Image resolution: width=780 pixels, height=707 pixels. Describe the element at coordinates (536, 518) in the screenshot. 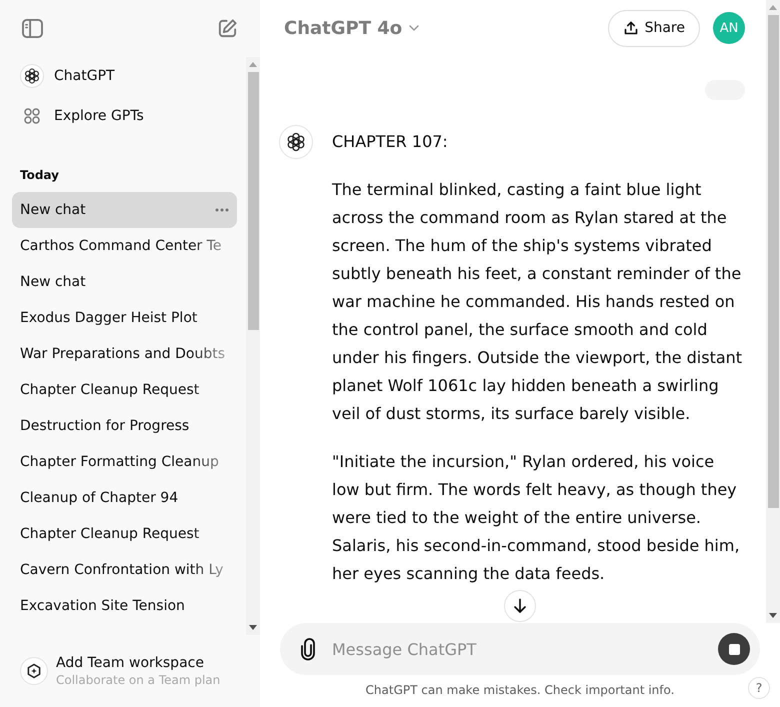

I see `message-paragraph: "Initiate the incursion," Rylan ordered, his voice low but firm. The words felt heavy, as though they were tied to the weight of the entire universe. Salaris, his second-in-command, stood beside him, her eyes scanning the data feeds.` at that location.